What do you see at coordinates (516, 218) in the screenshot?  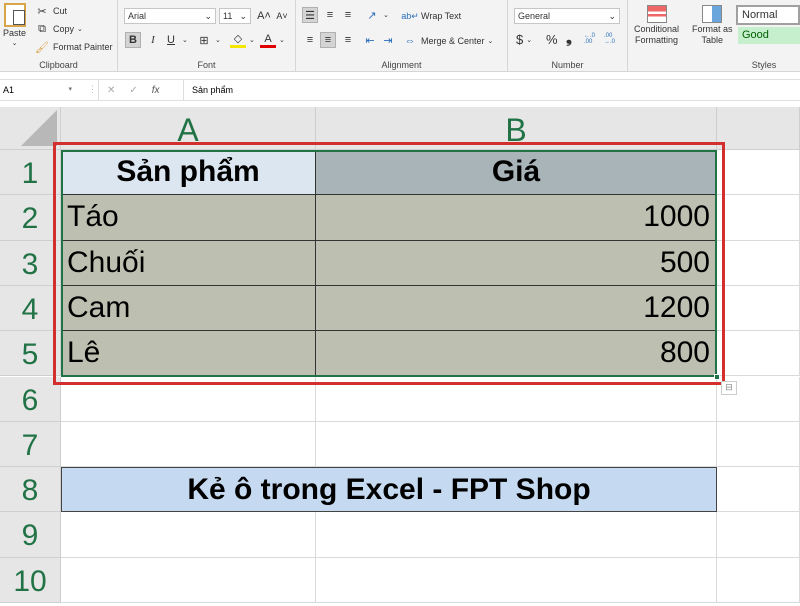 I see `cell-B2: 1000` at bounding box center [516, 218].